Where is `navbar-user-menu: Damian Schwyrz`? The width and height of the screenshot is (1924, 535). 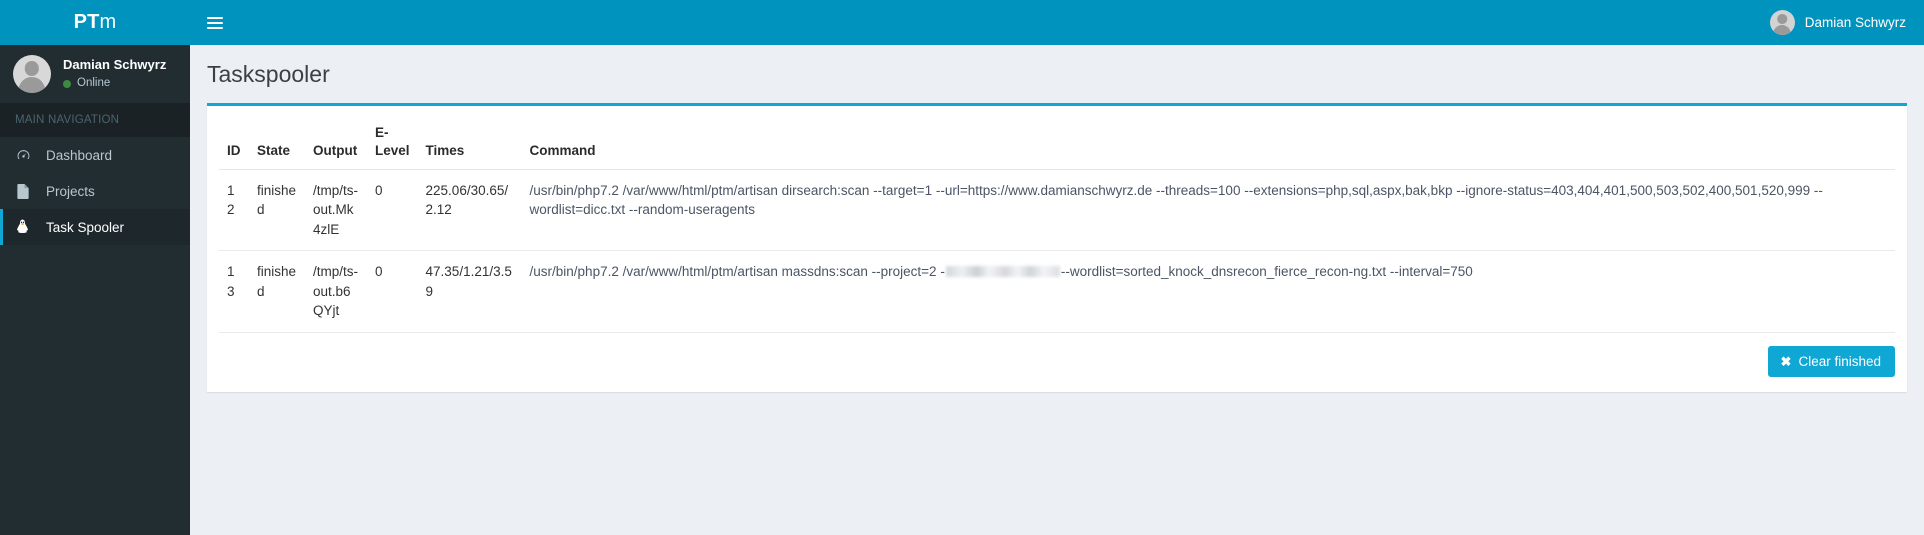 navbar-user-menu: Damian Schwyrz is located at coordinates (1846, 22).